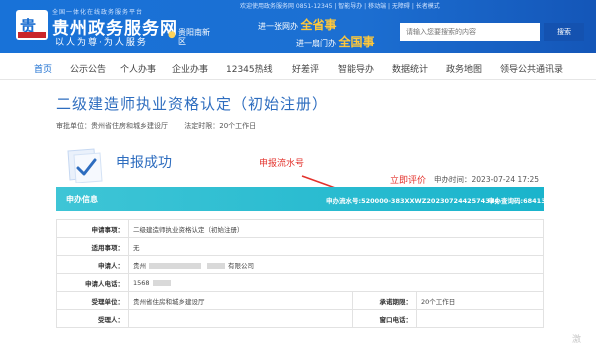 This screenshot has height=356, width=596. I want to click on nav-item-guide: 智能导办, so click(356, 68).